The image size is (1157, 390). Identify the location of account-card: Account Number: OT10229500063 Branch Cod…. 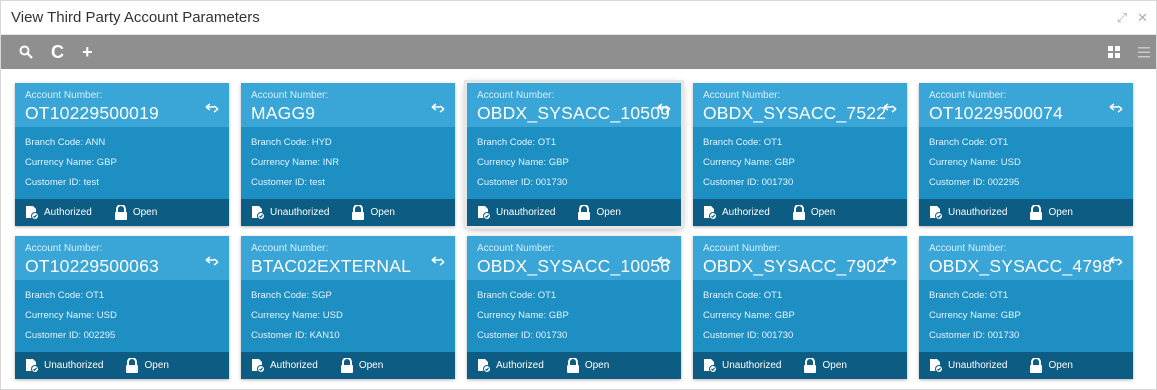
(122, 307).